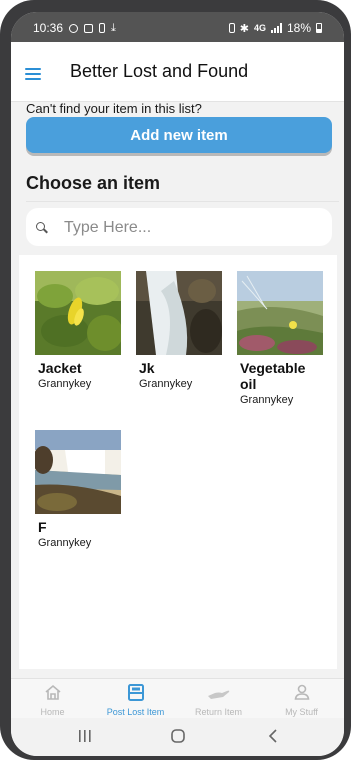 The height and width of the screenshot is (760, 351). Describe the element at coordinates (42, 527) in the screenshot. I see `item-name: F` at that location.